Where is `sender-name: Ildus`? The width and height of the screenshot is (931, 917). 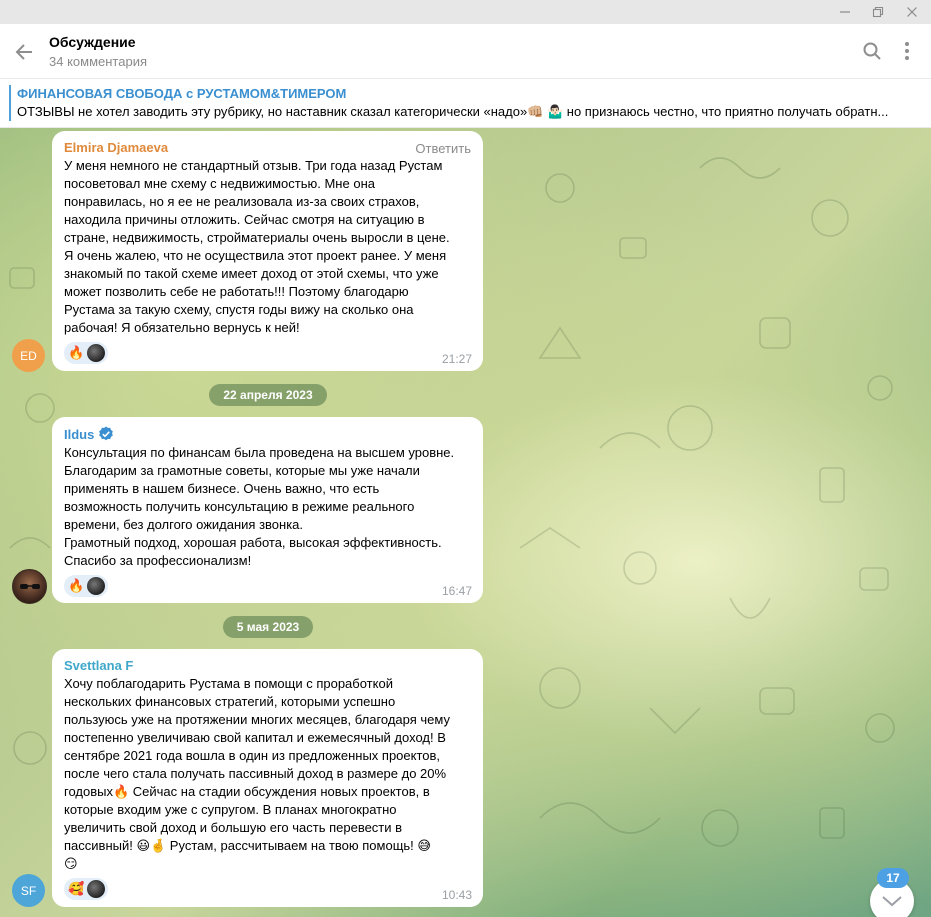
sender-name: Ildus is located at coordinates (79, 434).